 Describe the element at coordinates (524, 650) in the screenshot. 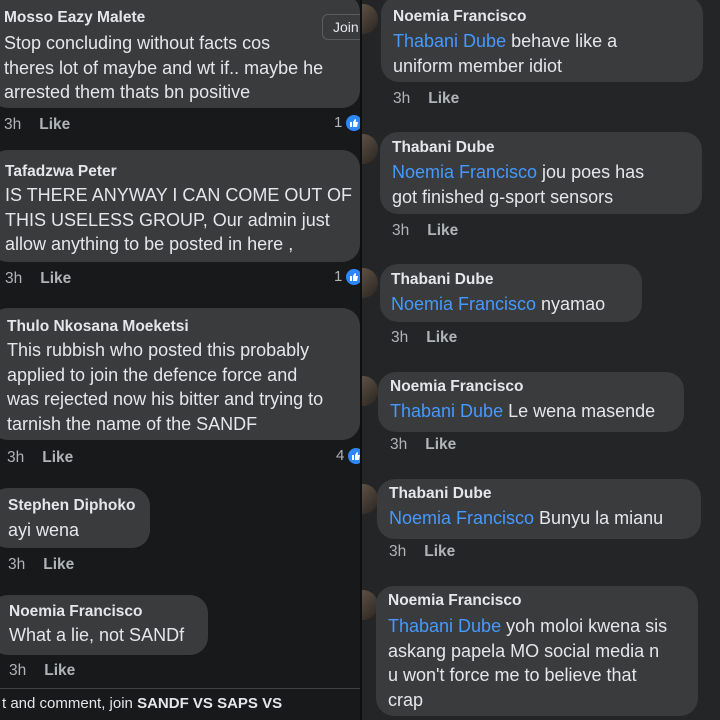

I see `comment-line: askang papela MO social media n` at that location.